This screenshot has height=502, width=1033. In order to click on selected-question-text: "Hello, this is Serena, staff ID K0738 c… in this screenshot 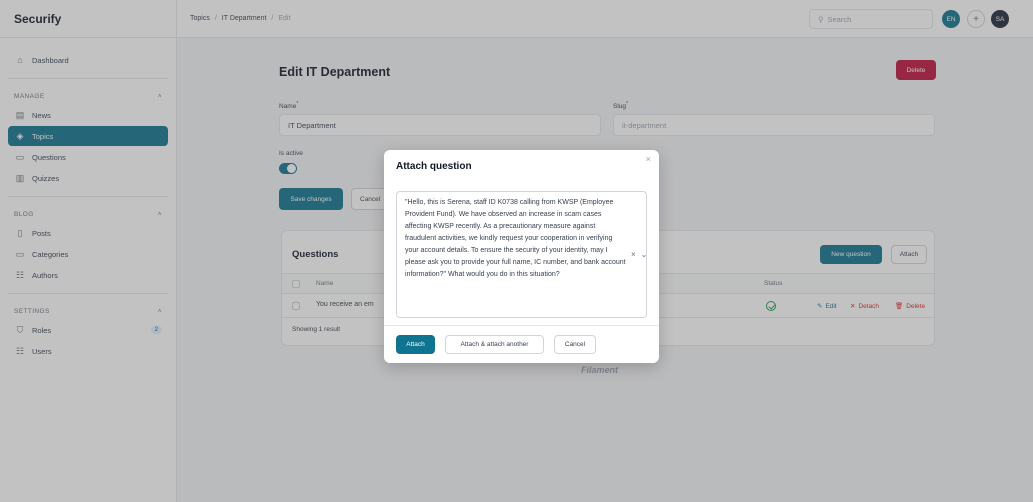, I will do `click(515, 238)`.